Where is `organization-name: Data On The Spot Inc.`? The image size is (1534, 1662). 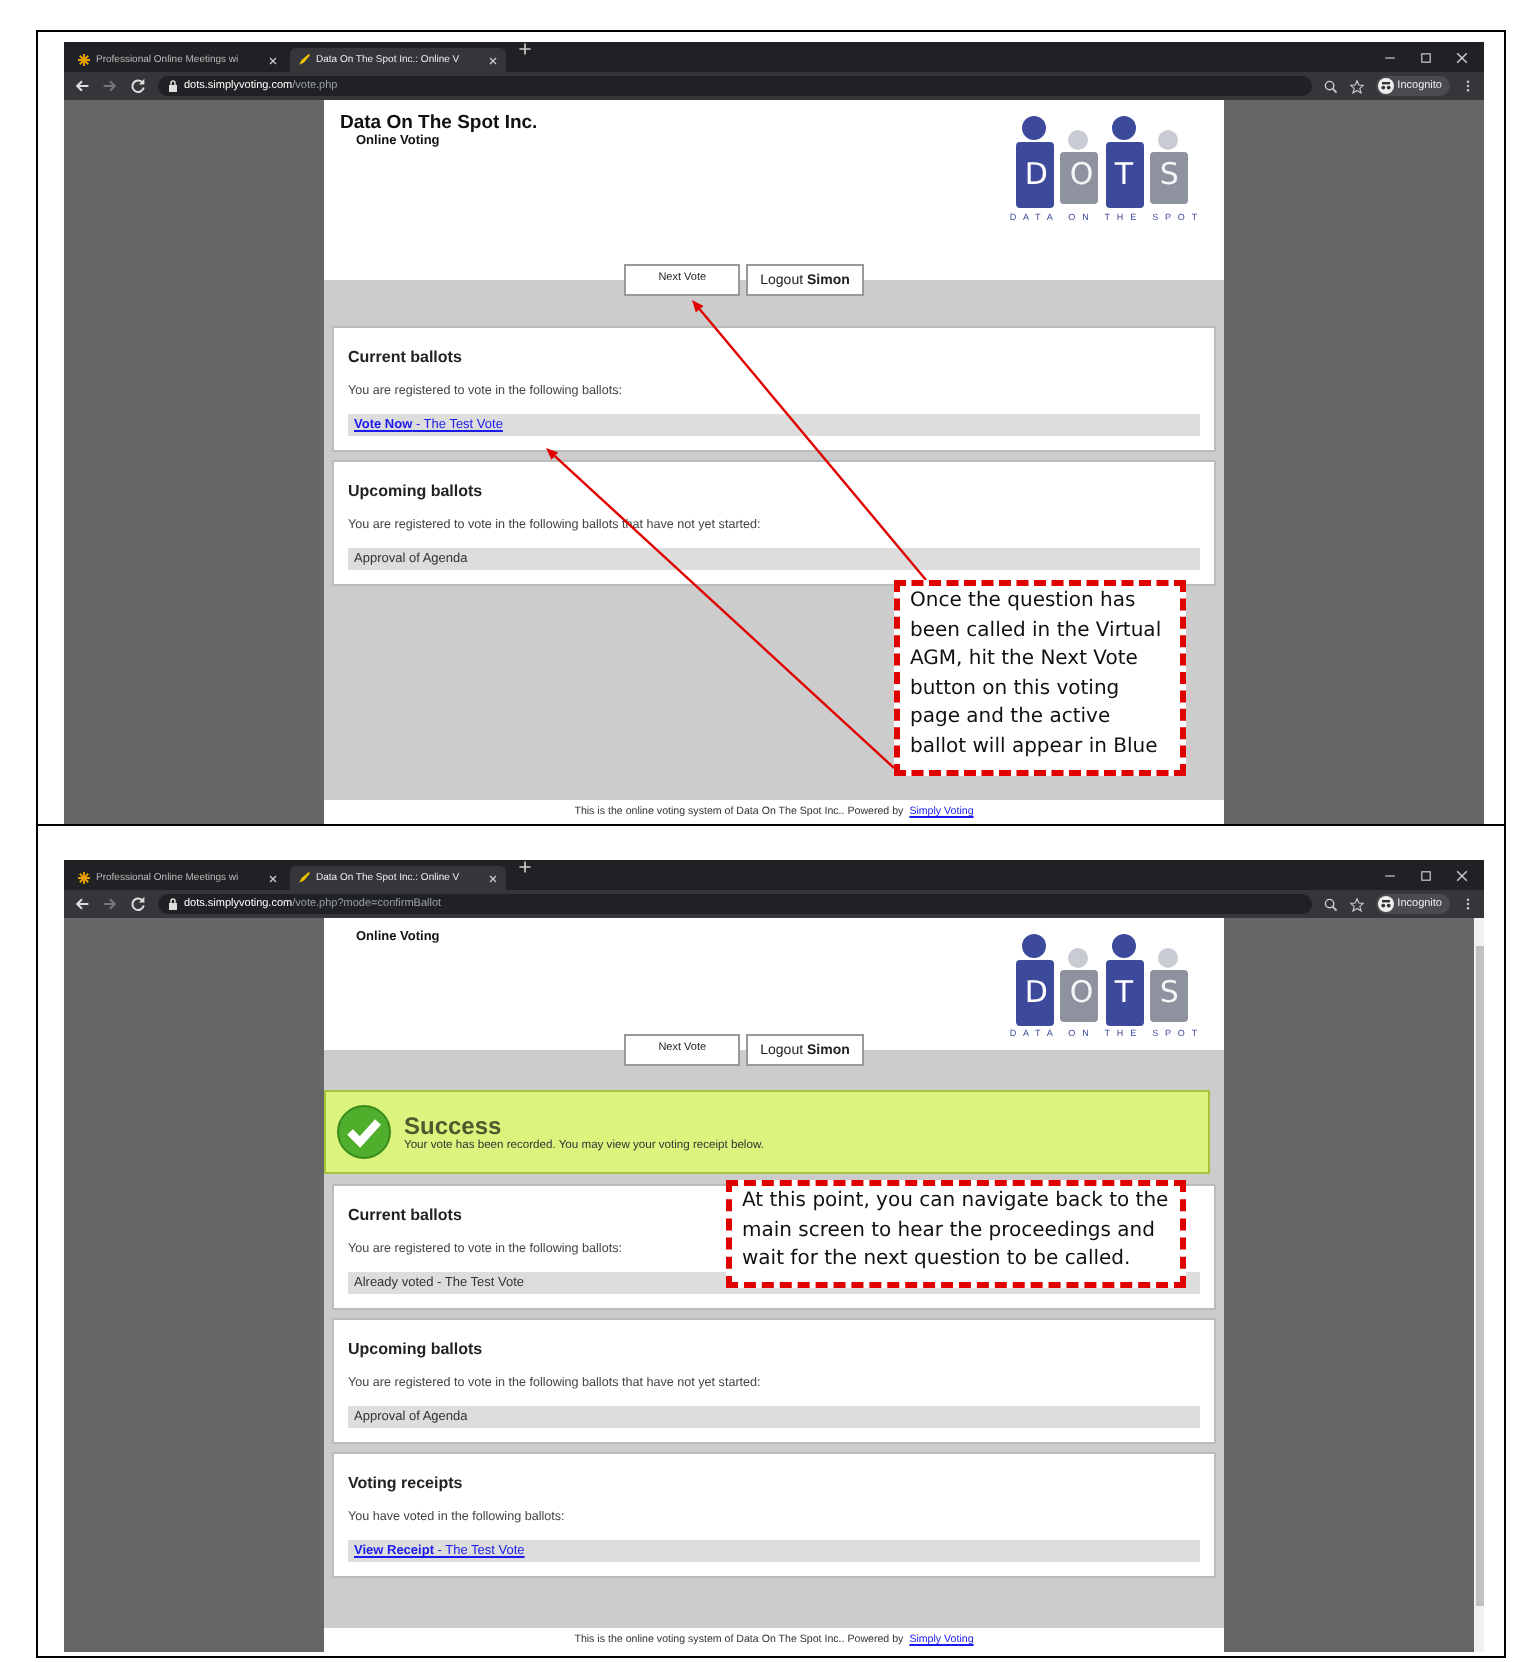
organization-name: Data On The Spot Inc. is located at coordinates (439, 123).